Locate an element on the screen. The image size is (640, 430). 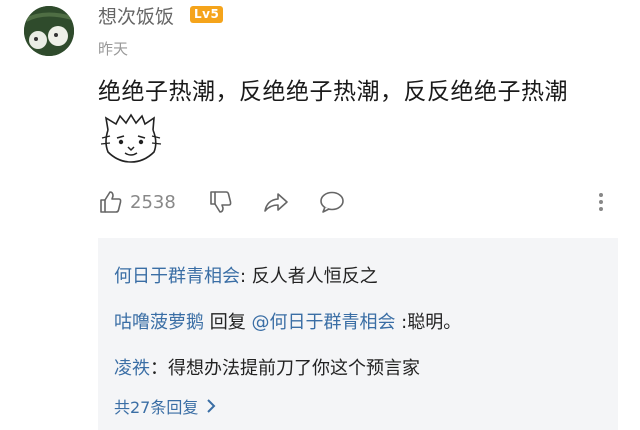
like-button: 2538 is located at coordinates (137, 202).